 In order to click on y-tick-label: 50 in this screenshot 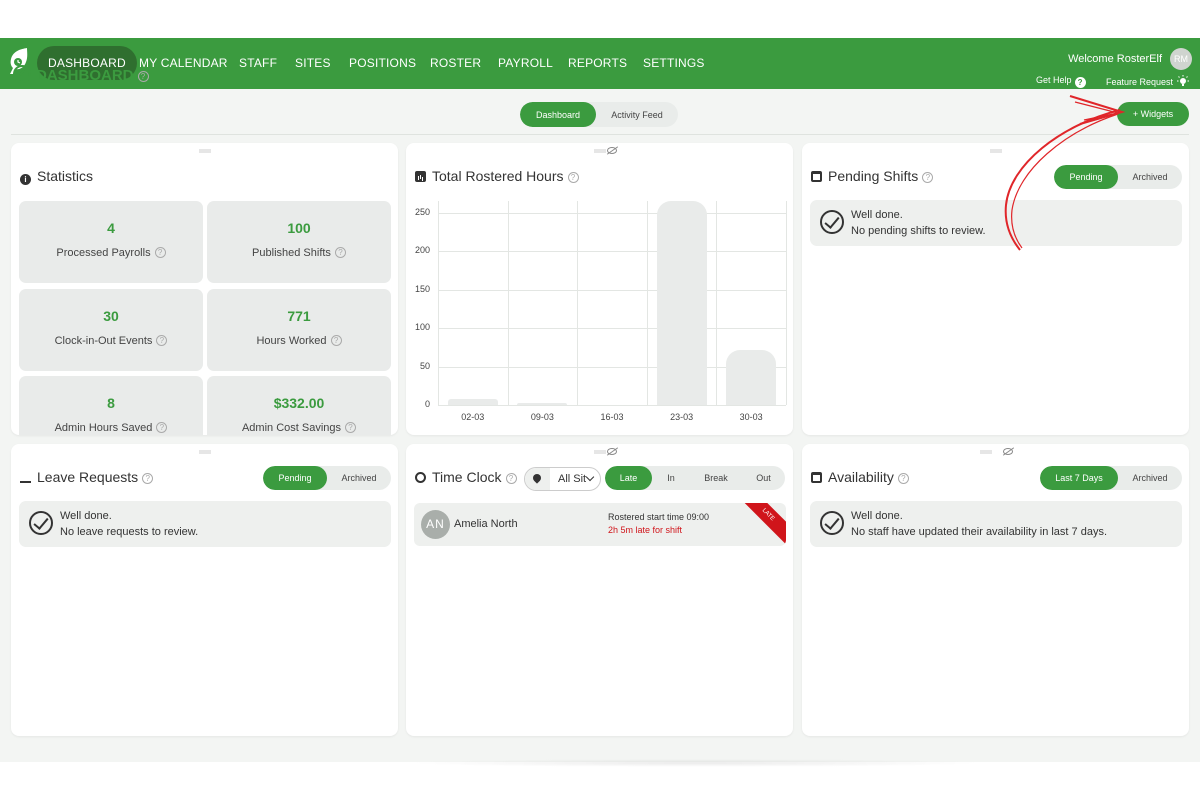, I will do `click(424, 365)`.